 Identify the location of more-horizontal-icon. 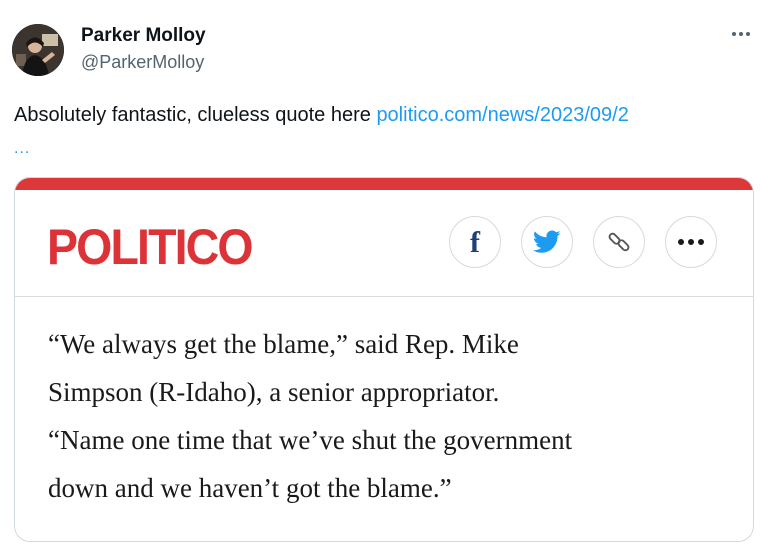
(691, 242).